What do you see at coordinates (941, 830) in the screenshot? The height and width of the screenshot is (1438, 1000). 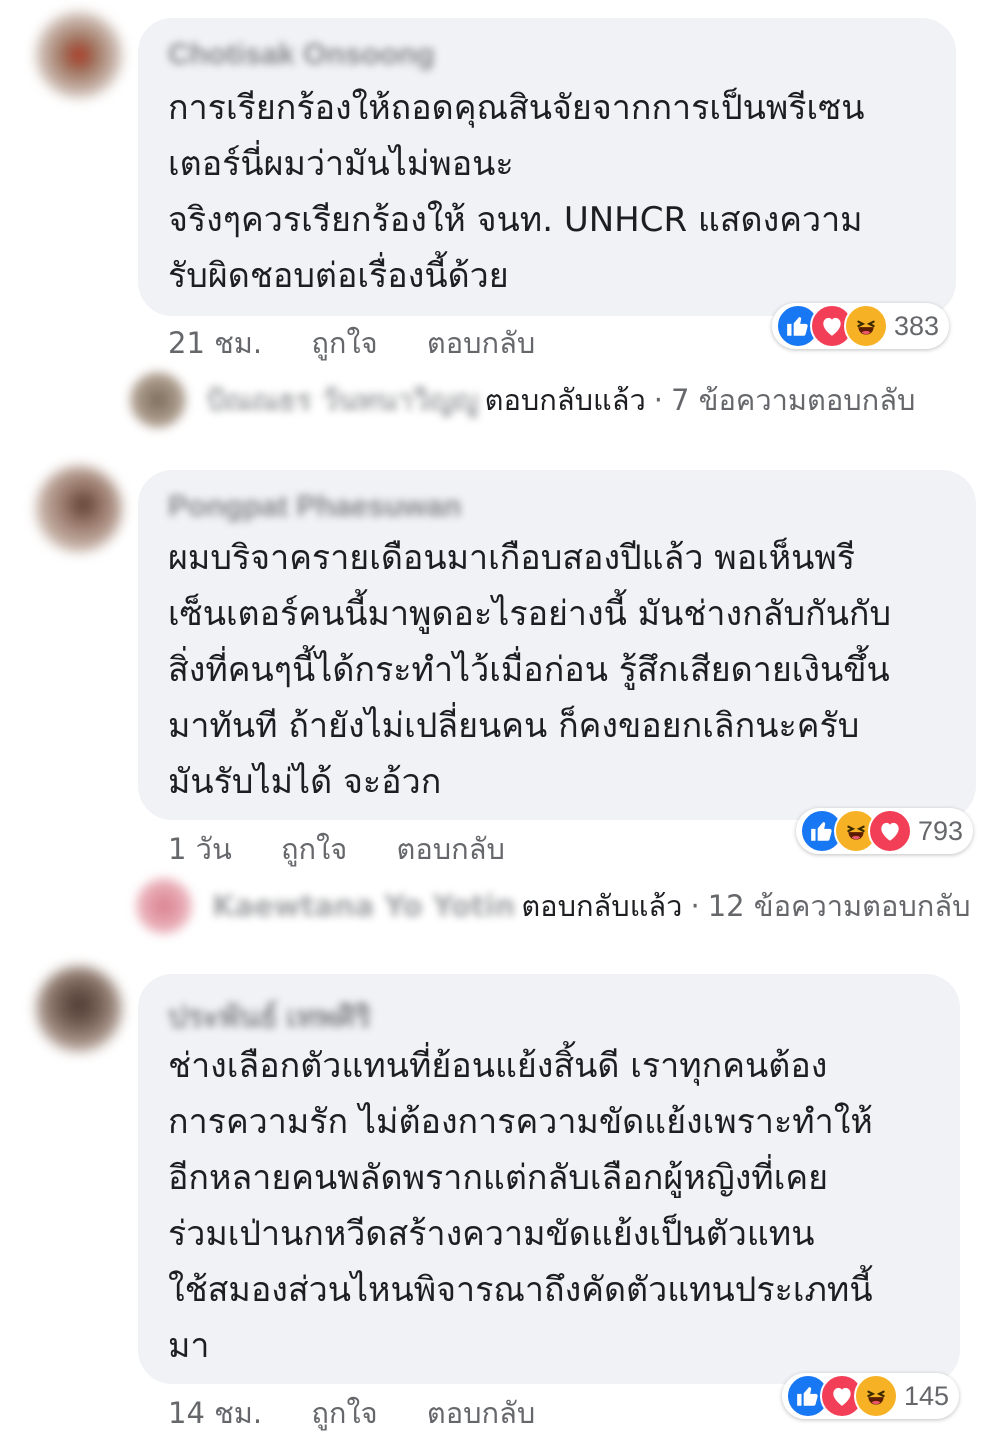 I see `reaction-count: 793` at bounding box center [941, 830].